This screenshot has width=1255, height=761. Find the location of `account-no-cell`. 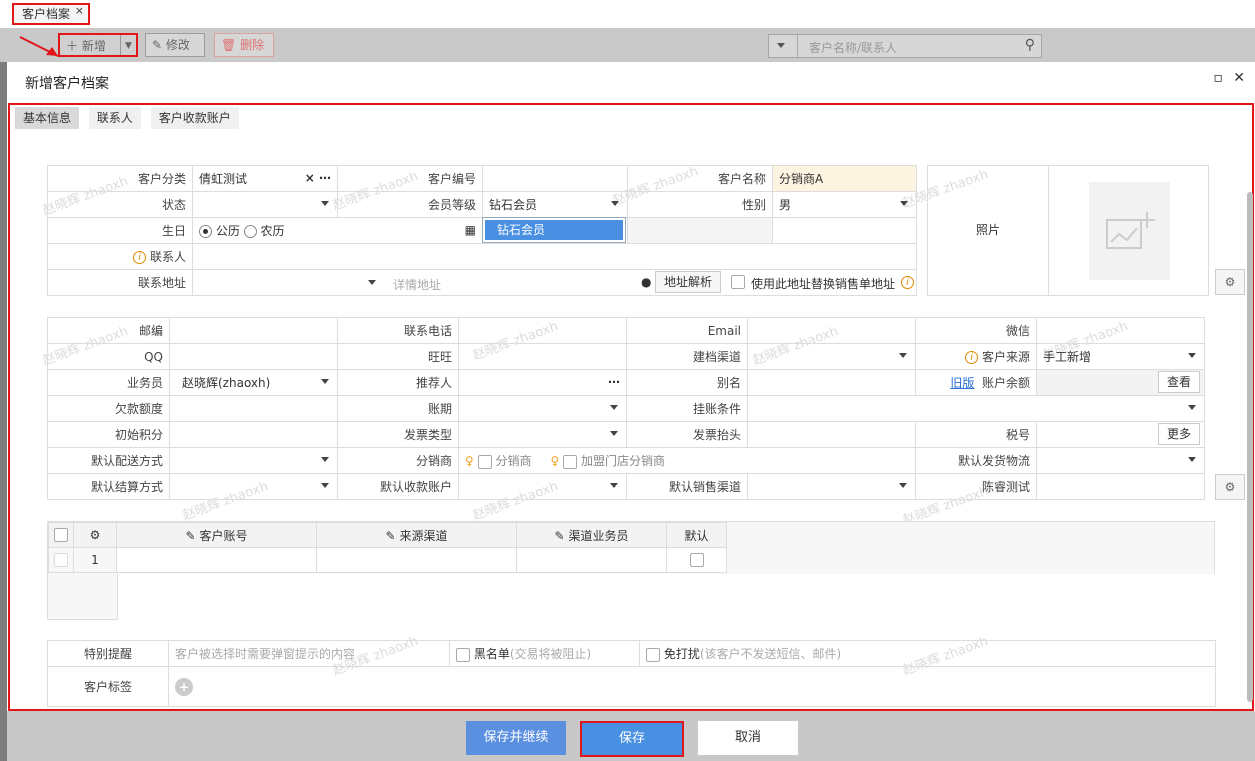

account-no-cell is located at coordinates (216, 560).